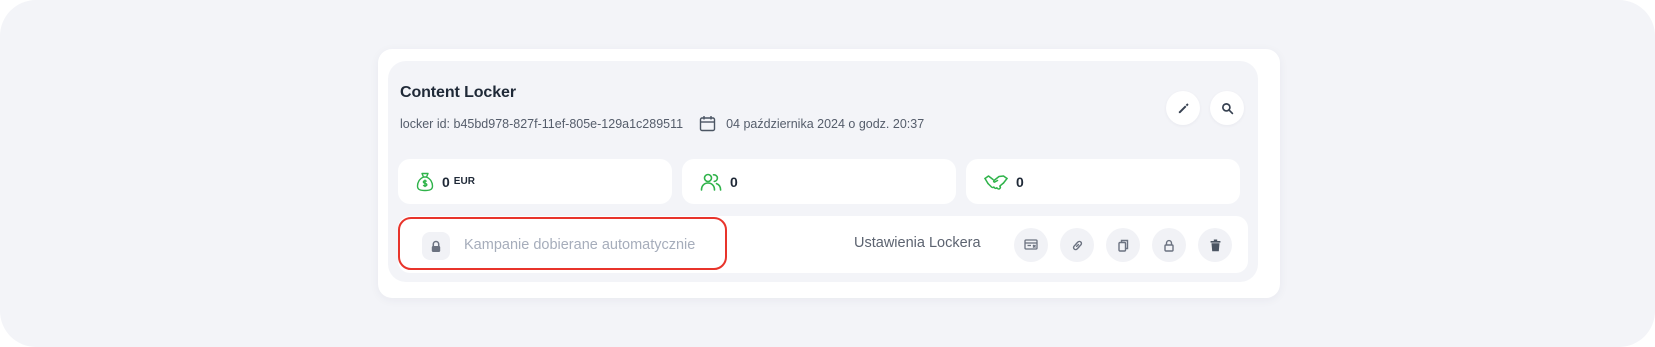 This screenshot has width=1655, height=347. Describe the element at coordinates (1020, 181) in the screenshot. I see `deals-value: 0` at that location.